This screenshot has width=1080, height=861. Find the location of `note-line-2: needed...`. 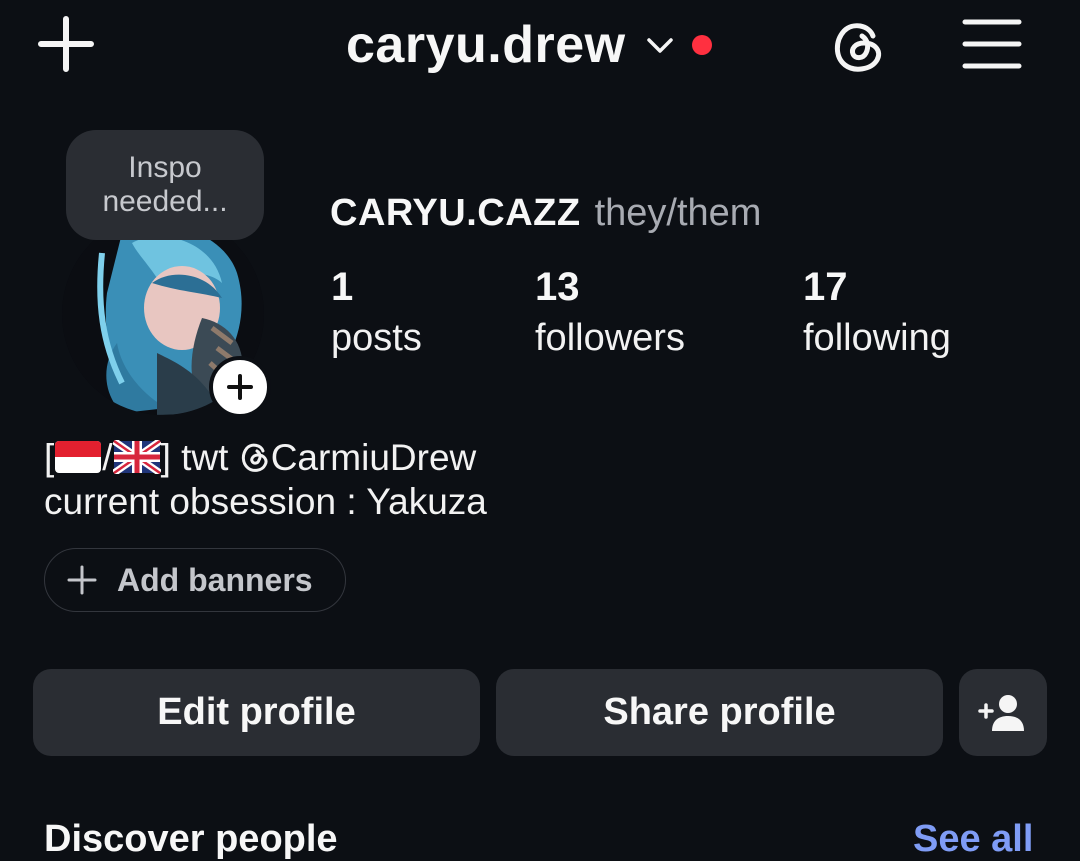

note-line-2: needed... is located at coordinates (165, 201).